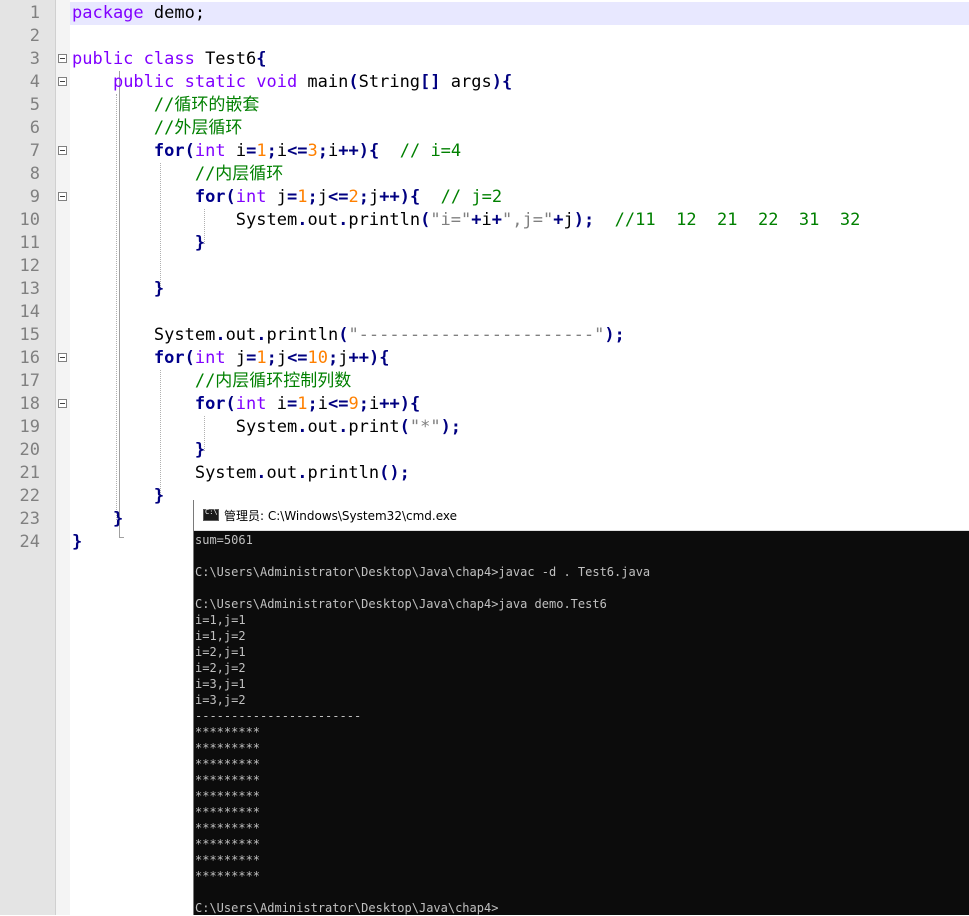  What do you see at coordinates (29, 450) in the screenshot?
I see `line-number: 20` at bounding box center [29, 450].